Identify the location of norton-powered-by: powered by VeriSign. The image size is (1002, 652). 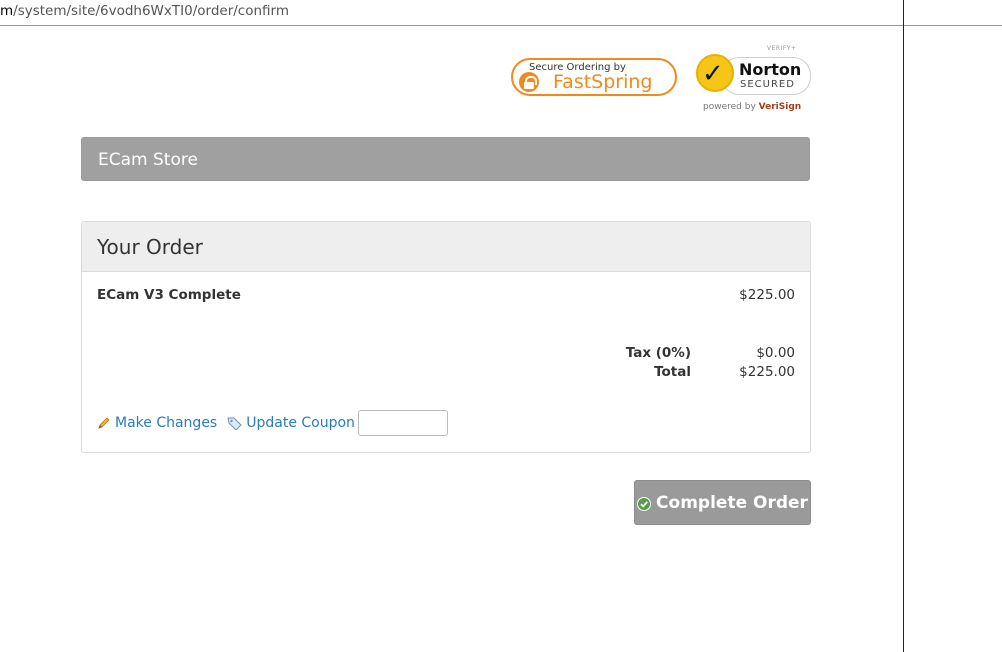
(752, 107).